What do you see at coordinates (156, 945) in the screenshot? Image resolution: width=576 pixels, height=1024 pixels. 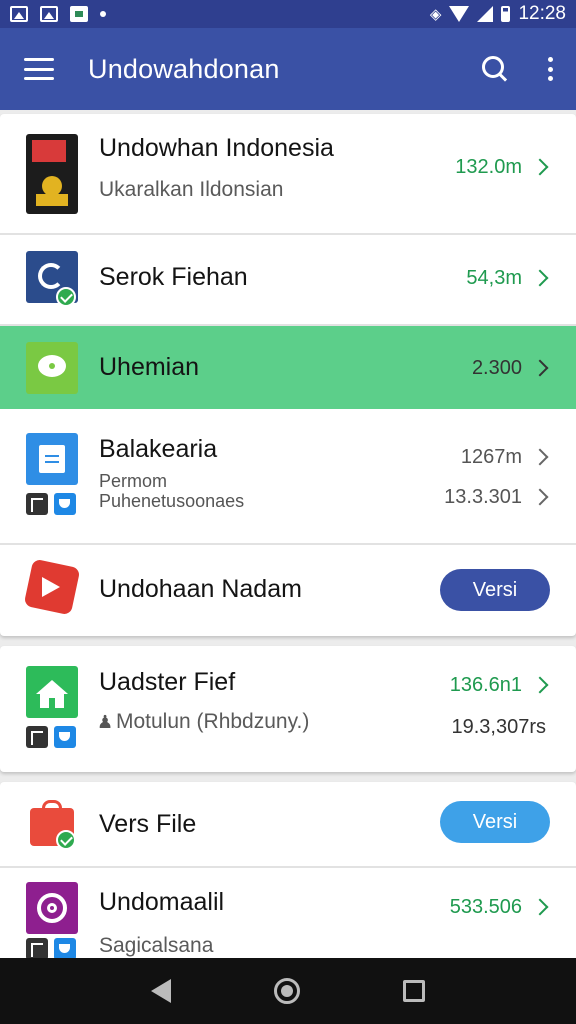 I see `item-subtitle: Sagicalsana` at bounding box center [156, 945].